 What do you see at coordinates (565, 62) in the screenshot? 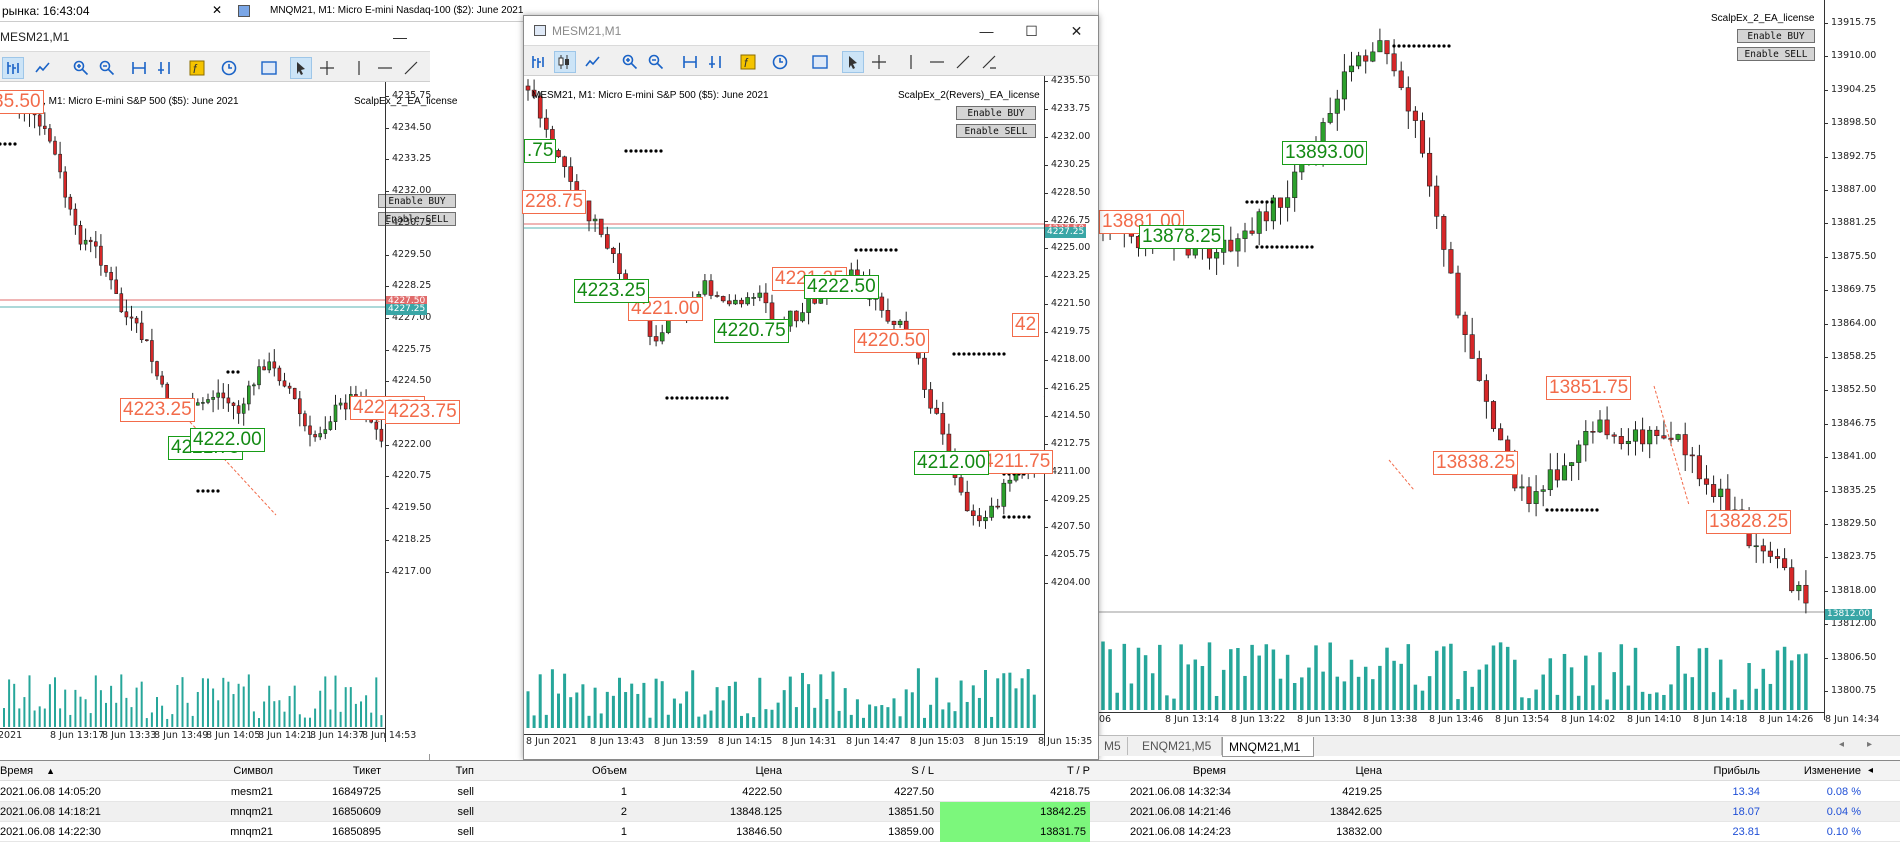
I see `candles-icon` at bounding box center [565, 62].